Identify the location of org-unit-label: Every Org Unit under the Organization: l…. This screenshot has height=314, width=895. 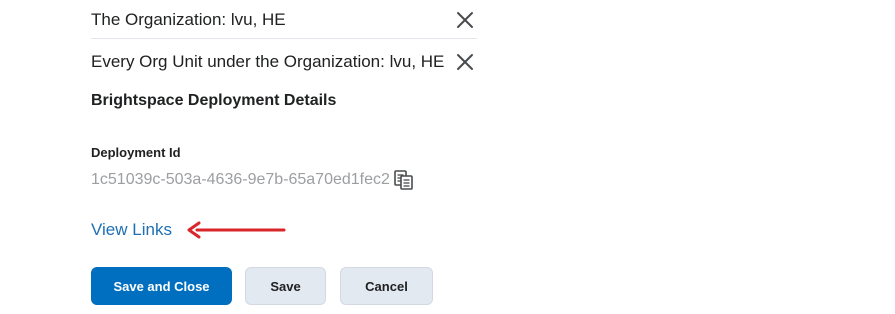
(268, 61).